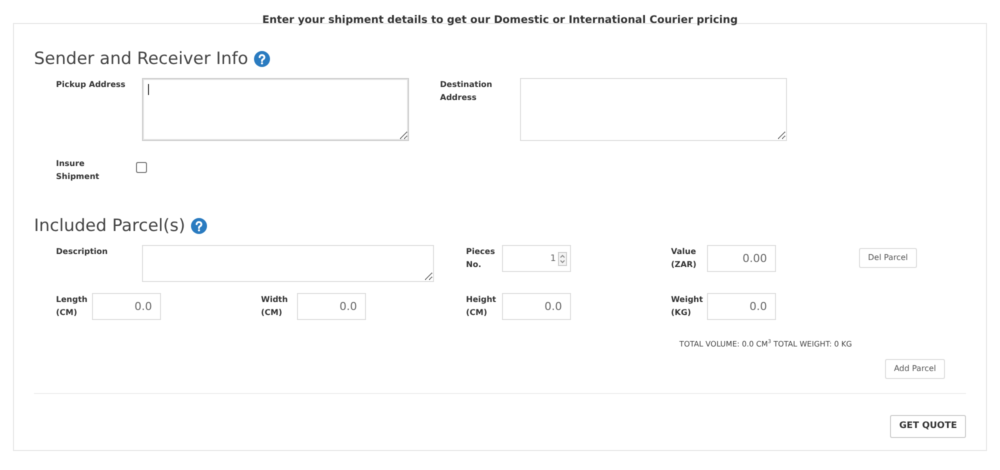  Describe the element at coordinates (481, 258) in the screenshot. I see `field-label: Pieces No.` at that location.